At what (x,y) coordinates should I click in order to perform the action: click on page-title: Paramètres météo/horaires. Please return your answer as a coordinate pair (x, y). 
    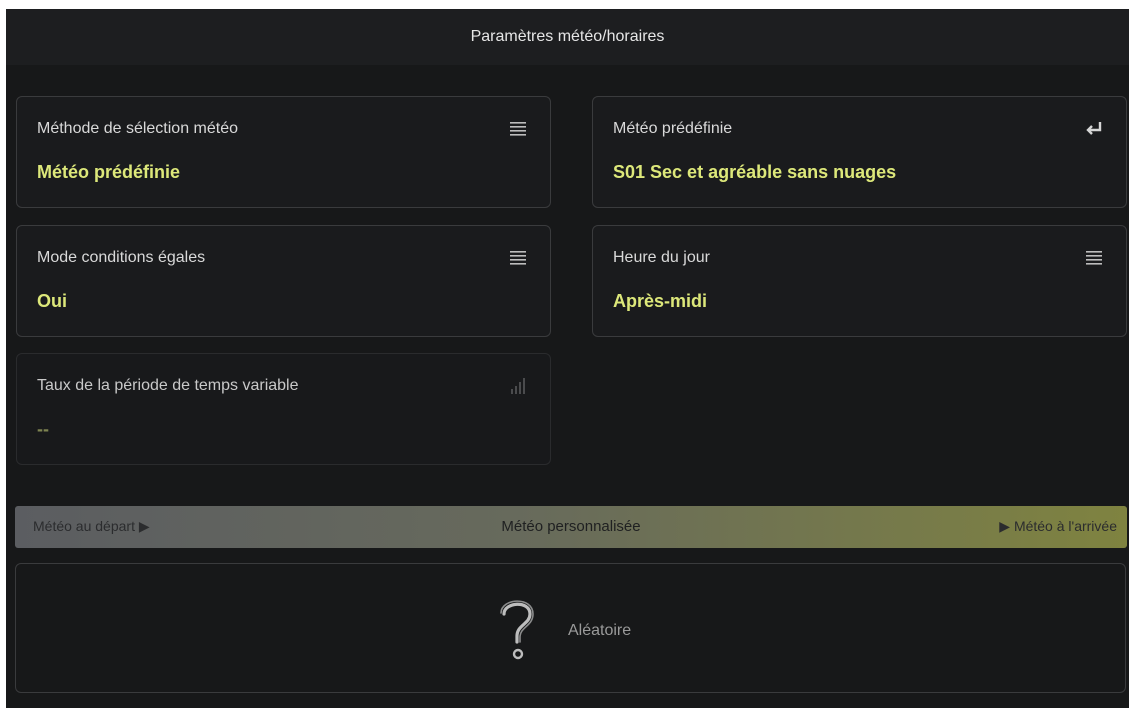
    Looking at the image, I should click on (567, 36).